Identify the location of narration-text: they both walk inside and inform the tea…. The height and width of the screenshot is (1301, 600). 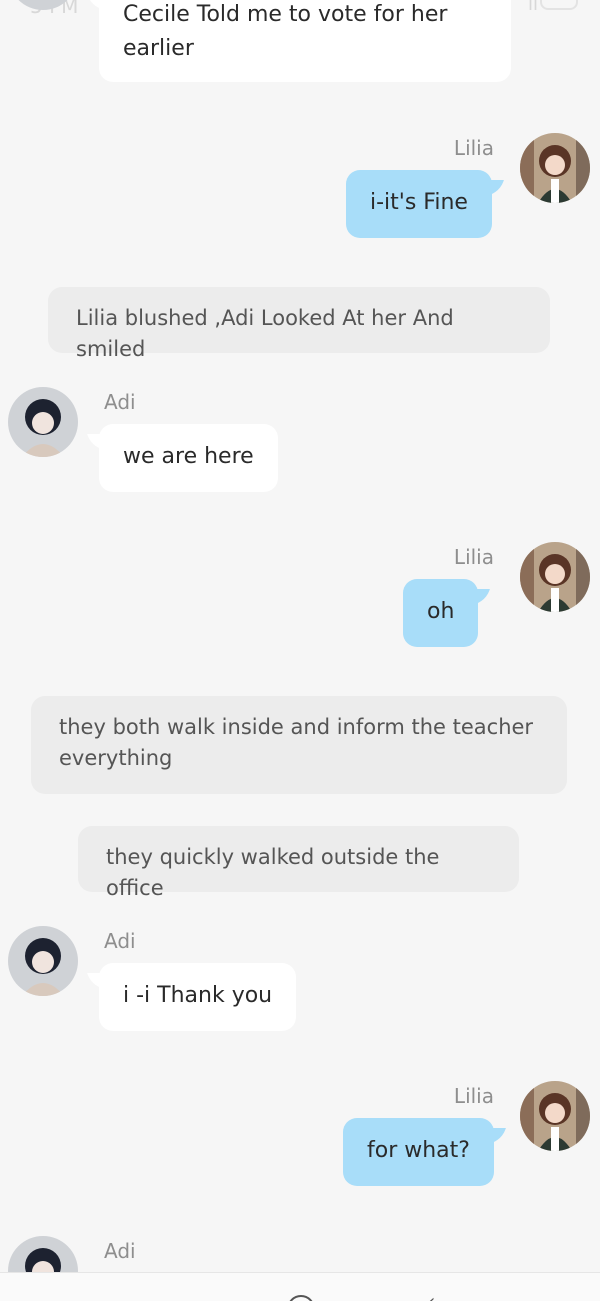
(296, 742).